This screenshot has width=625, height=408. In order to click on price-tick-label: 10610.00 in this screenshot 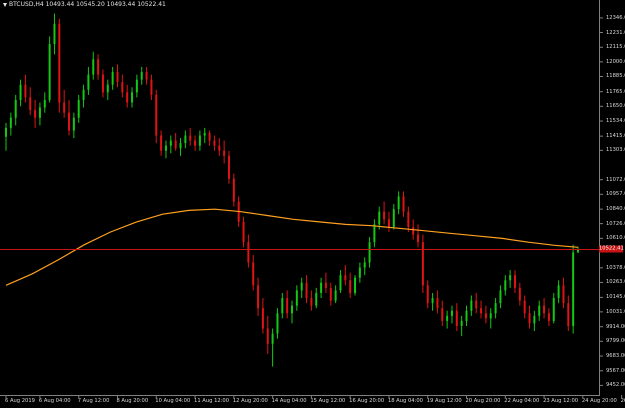, I will do `click(615, 238)`.